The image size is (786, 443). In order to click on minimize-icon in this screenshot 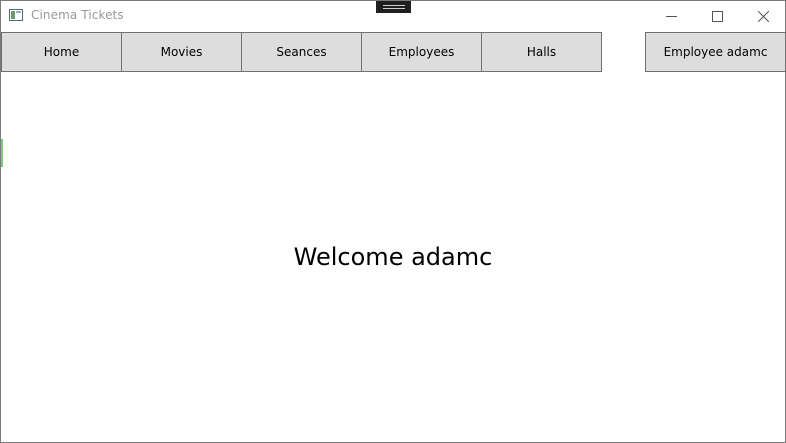, I will do `click(671, 16)`.